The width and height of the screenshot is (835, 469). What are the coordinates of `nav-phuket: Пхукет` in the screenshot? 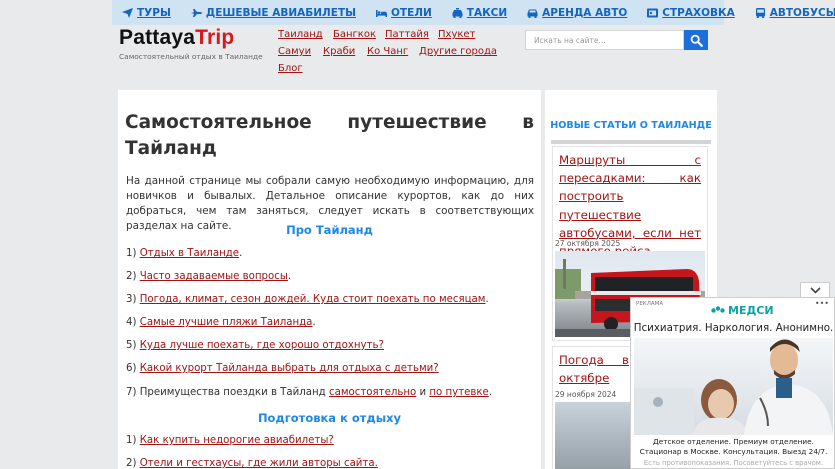 It's located at (456, 34).